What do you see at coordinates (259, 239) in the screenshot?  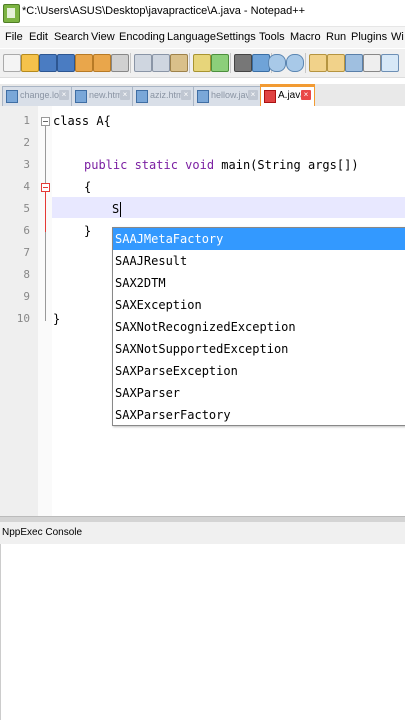 I see `autocomplete-item: SAAJMetaFactory` at bounding box center [259, 239].